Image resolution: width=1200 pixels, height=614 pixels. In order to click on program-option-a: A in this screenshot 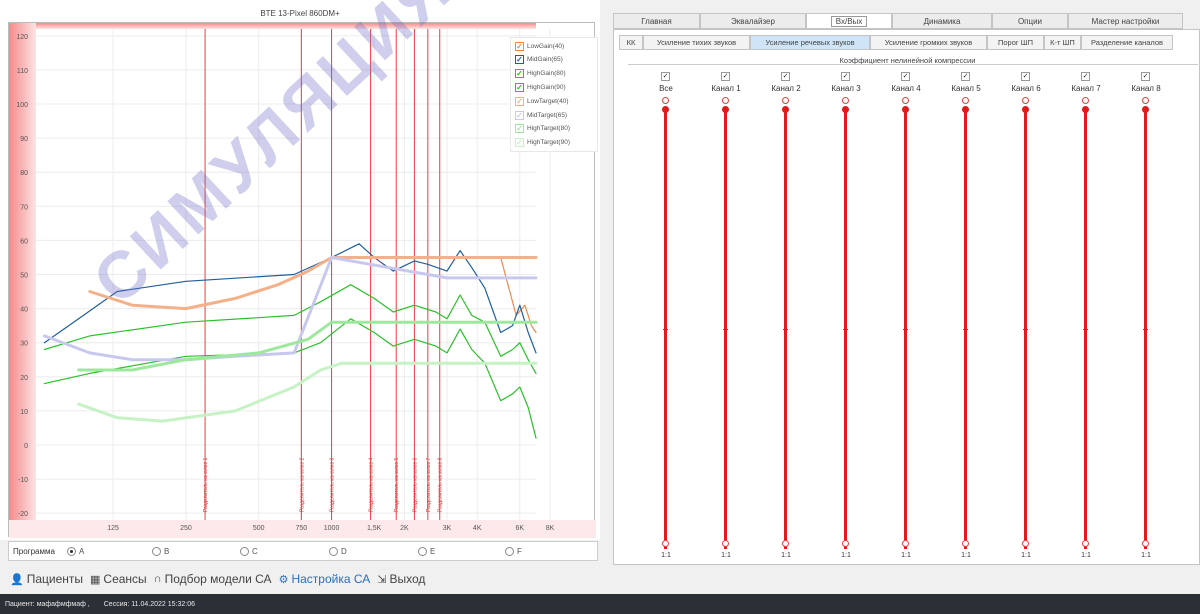, I will do `click(75, 551)`.